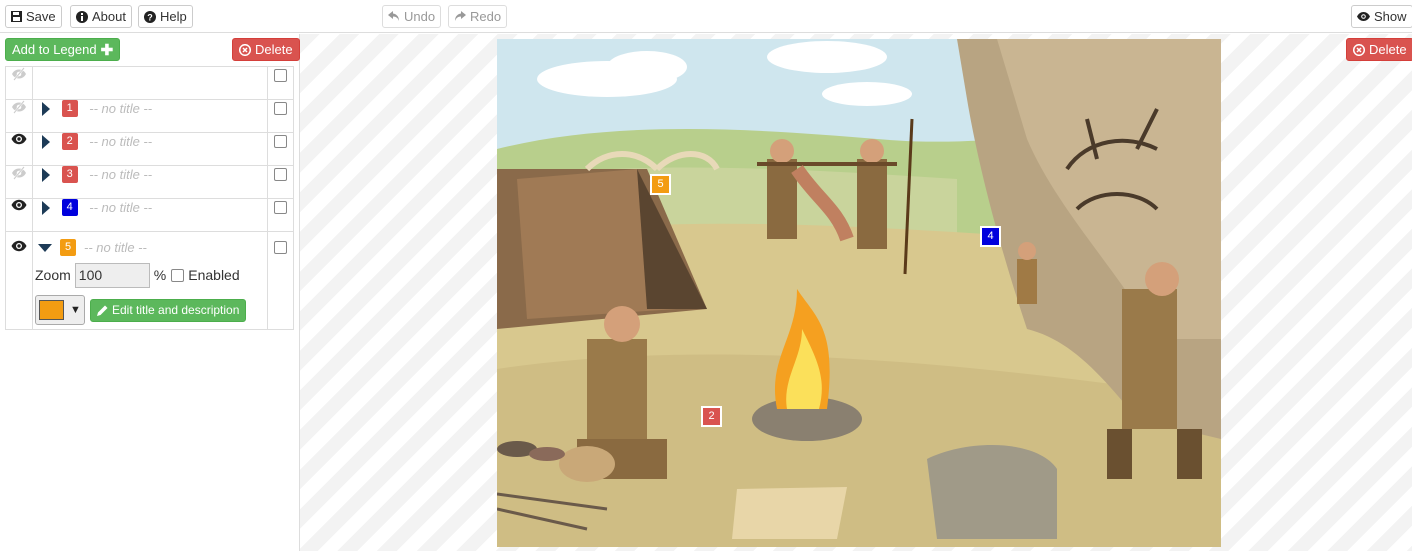 This screenshot has width=1412, height=551. I want to click on edit-title-button: Edit title and description, so click(168, 310).